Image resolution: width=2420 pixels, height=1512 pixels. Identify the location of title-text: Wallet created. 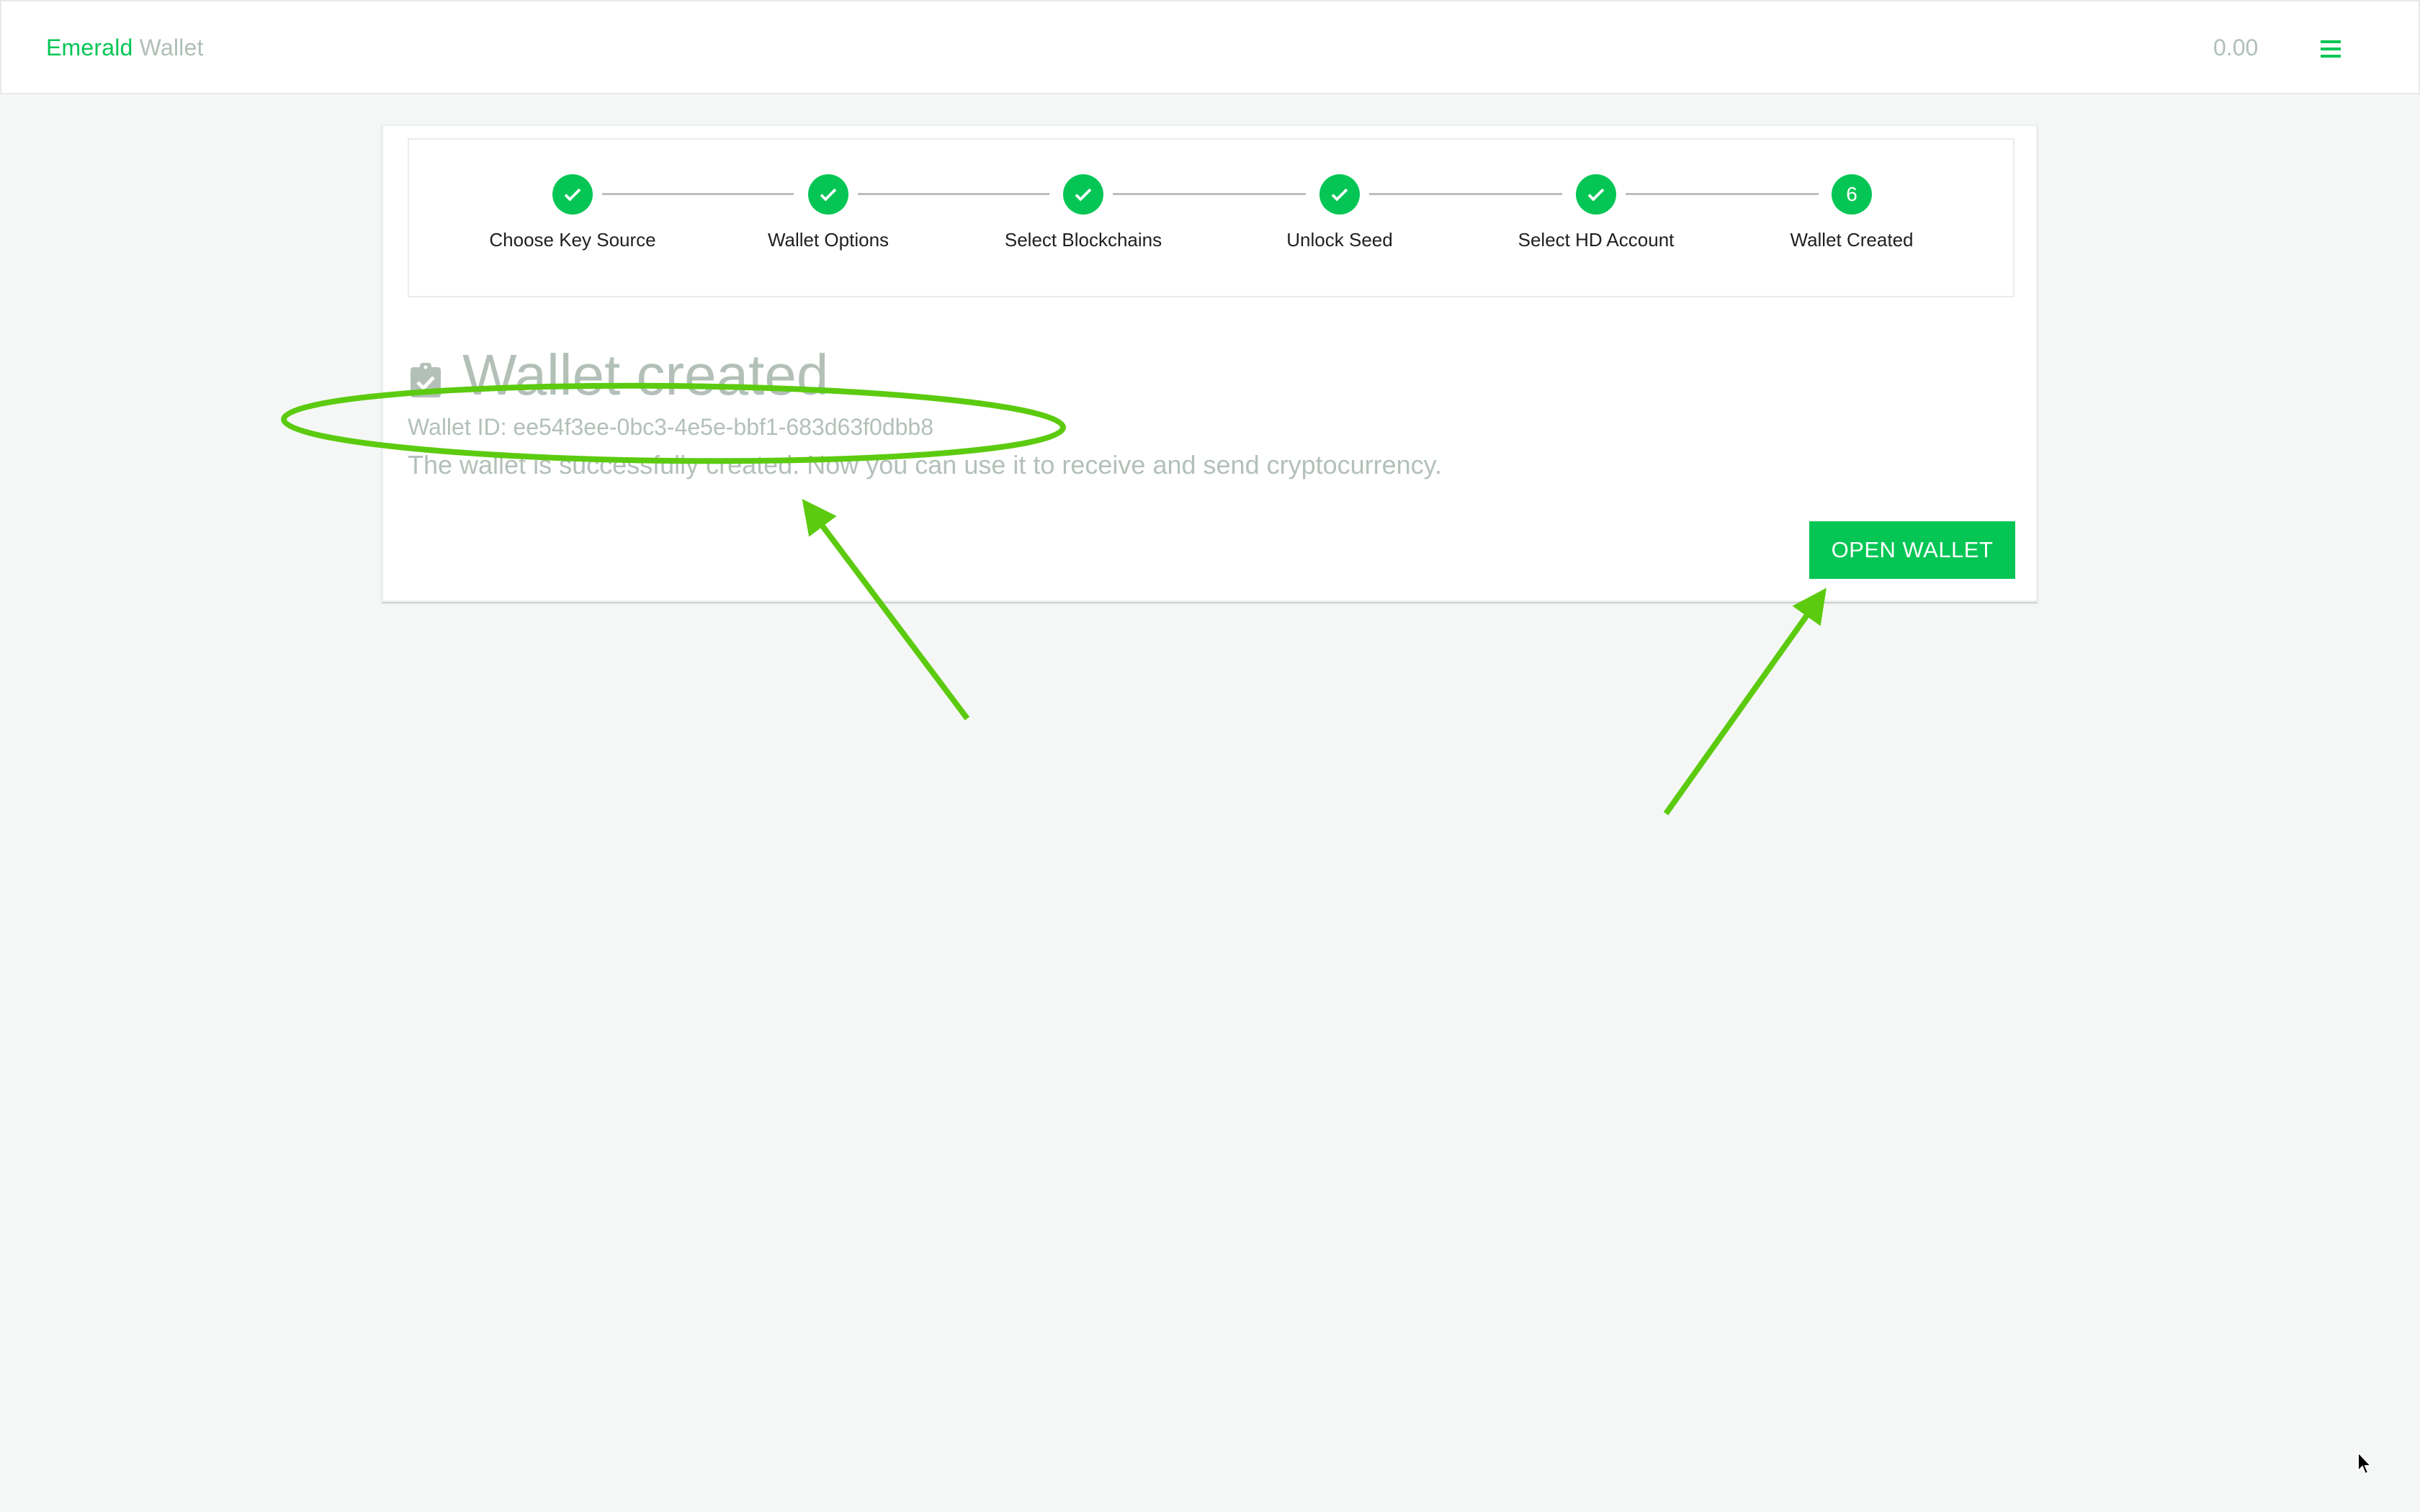
(645, 375).